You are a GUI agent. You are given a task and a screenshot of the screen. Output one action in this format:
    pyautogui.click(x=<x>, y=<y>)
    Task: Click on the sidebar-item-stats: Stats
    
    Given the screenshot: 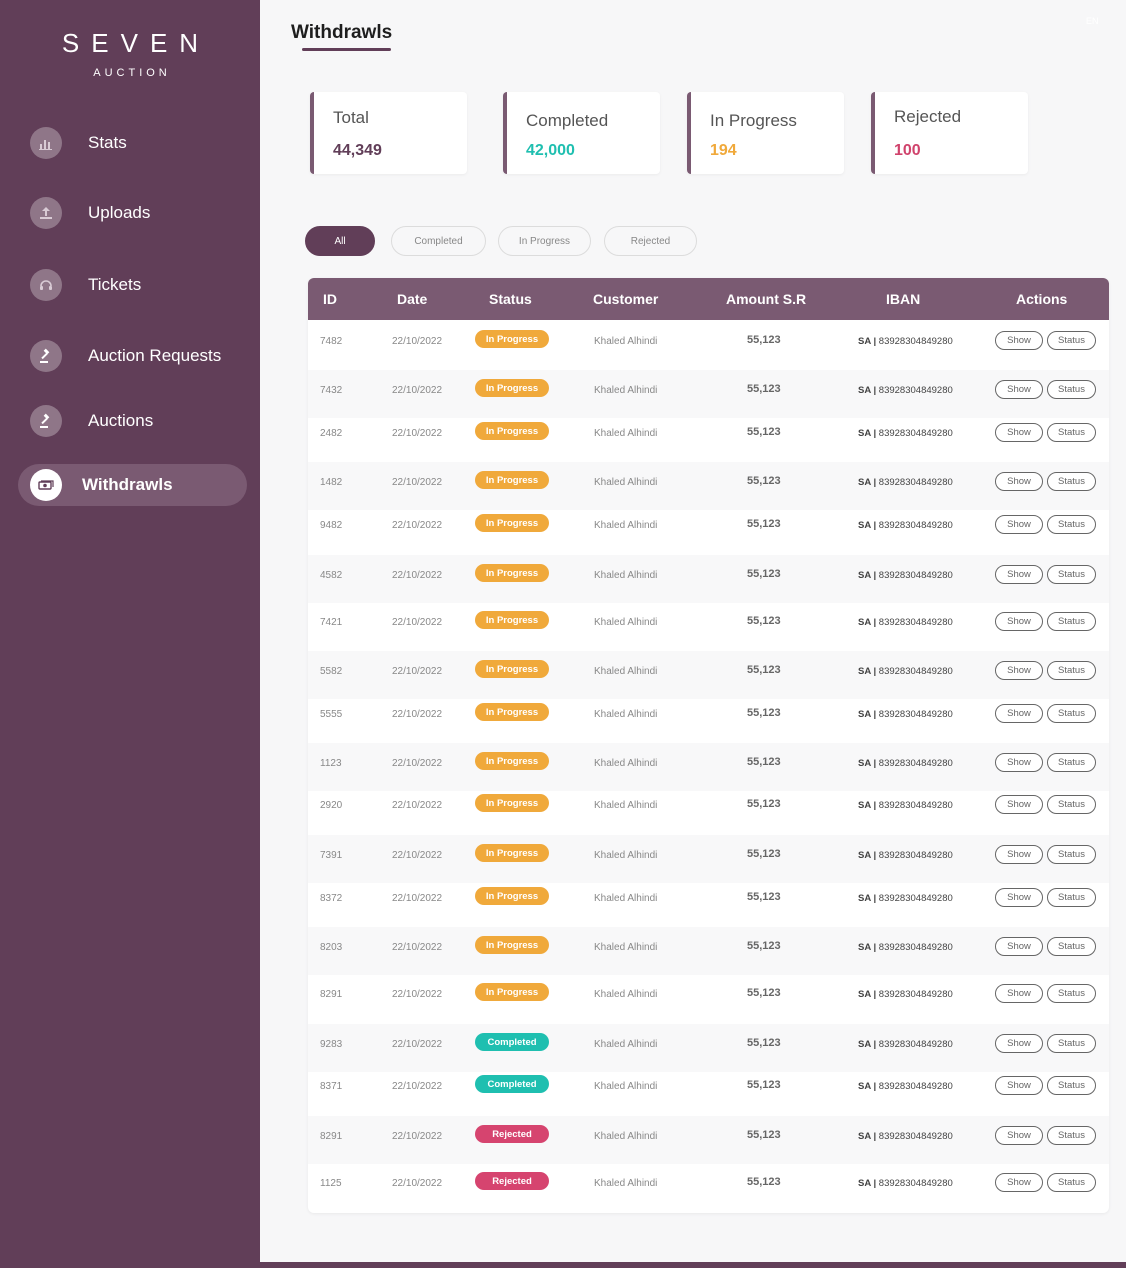 What is the action you would take?
    pyautogui.click(x=132, y=143)
    